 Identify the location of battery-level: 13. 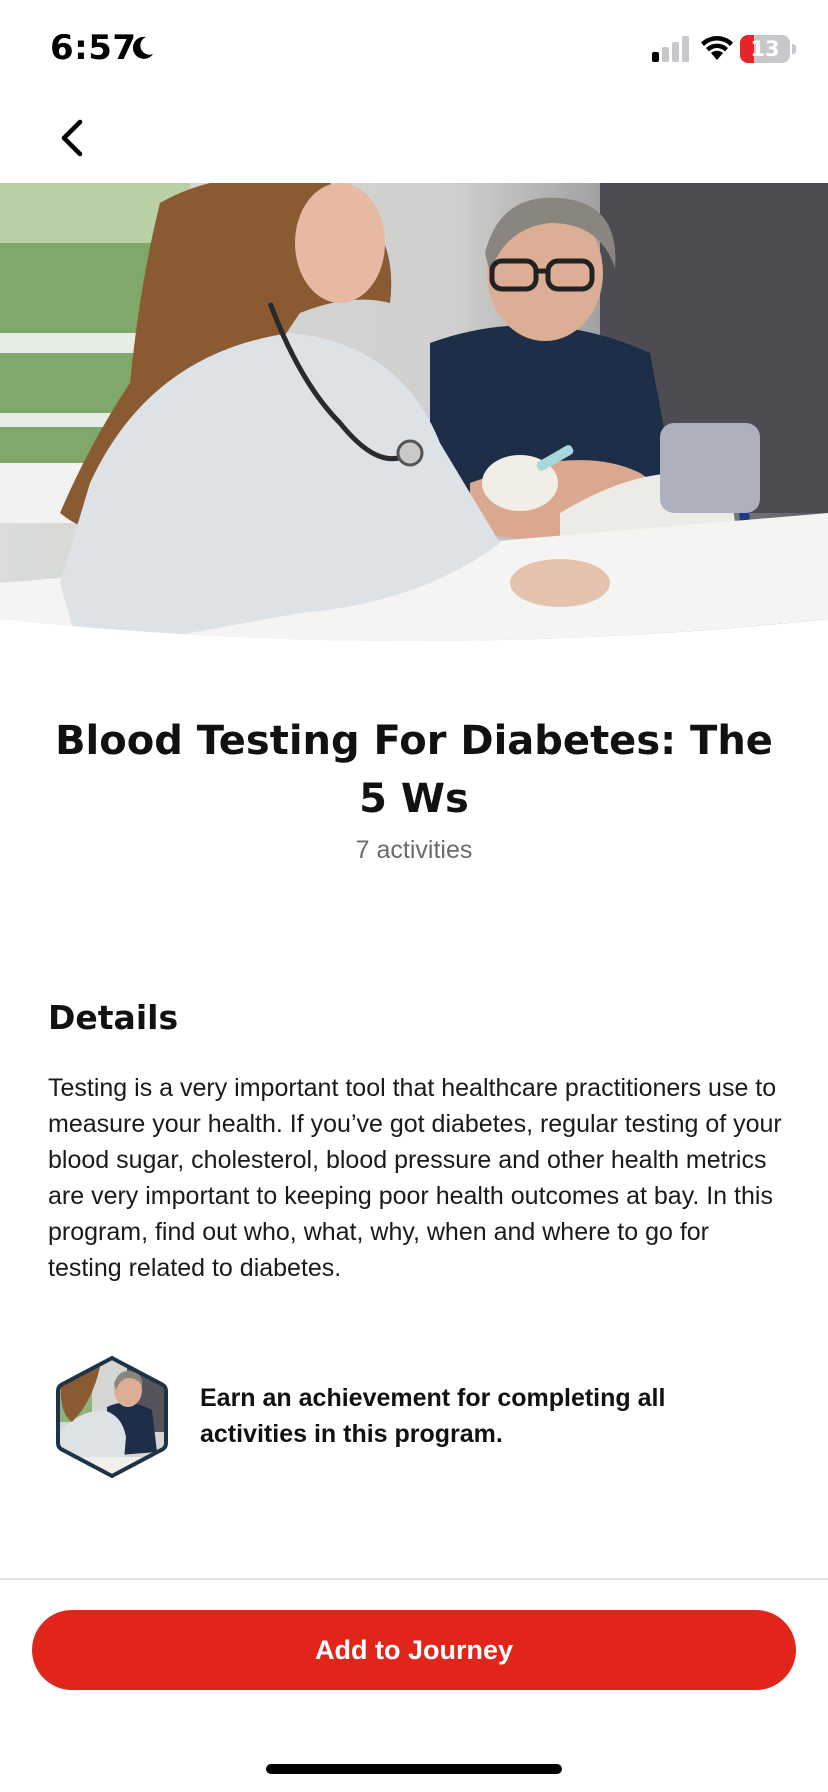
(765, 49).